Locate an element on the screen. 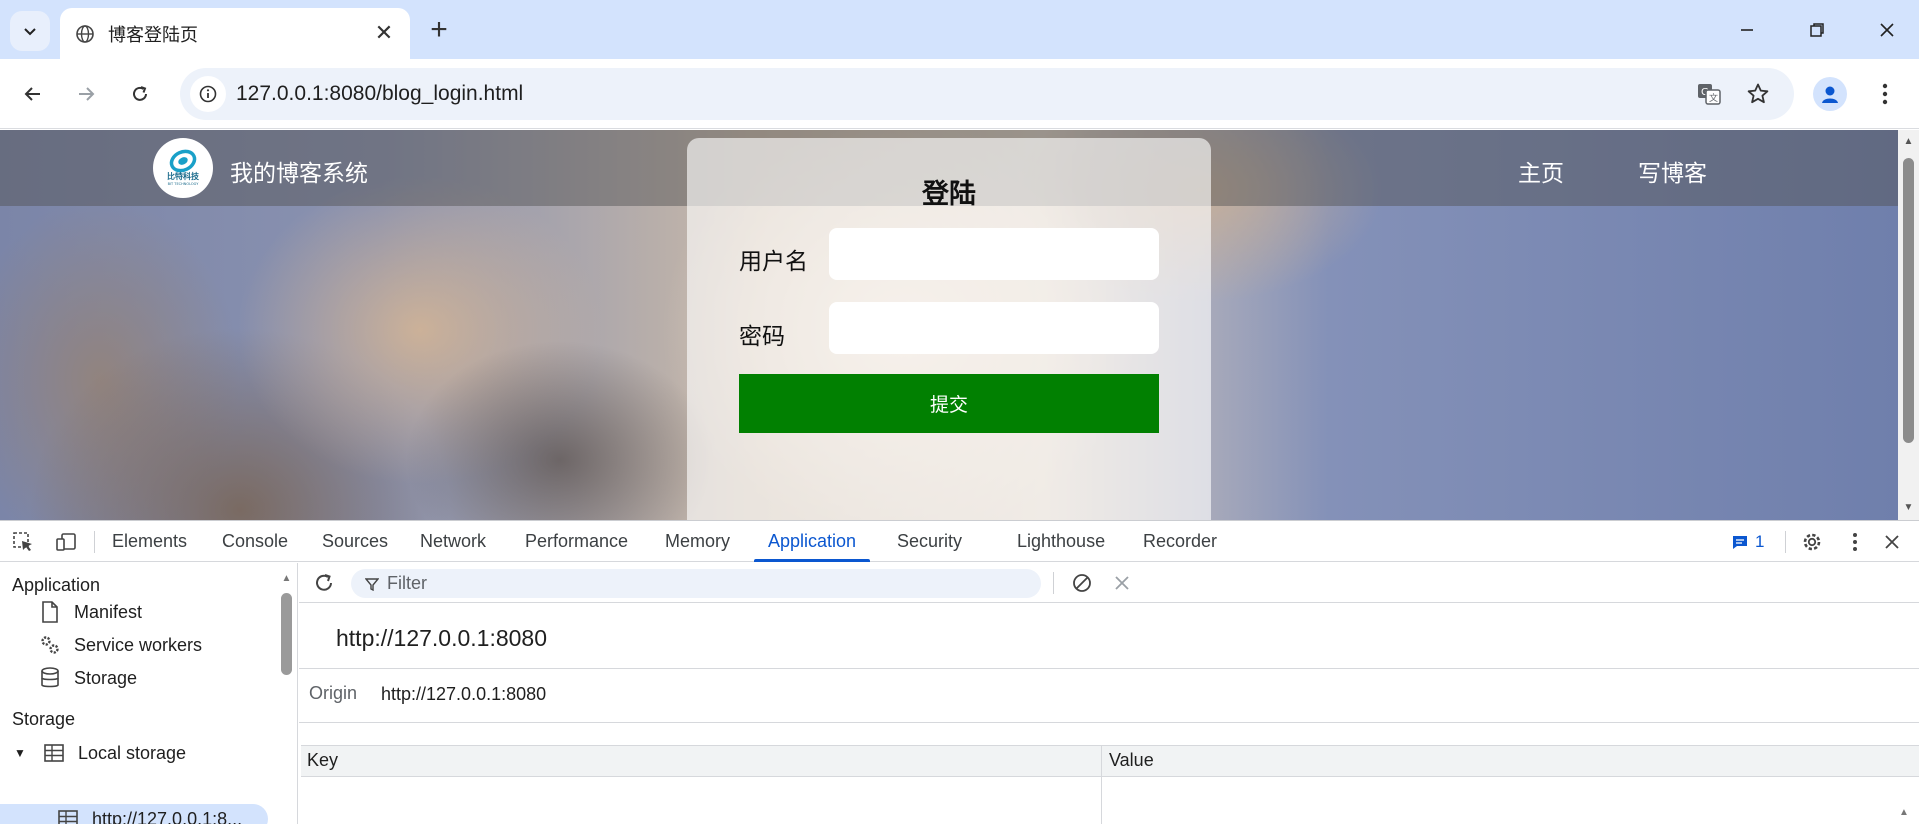  nav-link-home: 主页 is located at coordinates (1541, 171).